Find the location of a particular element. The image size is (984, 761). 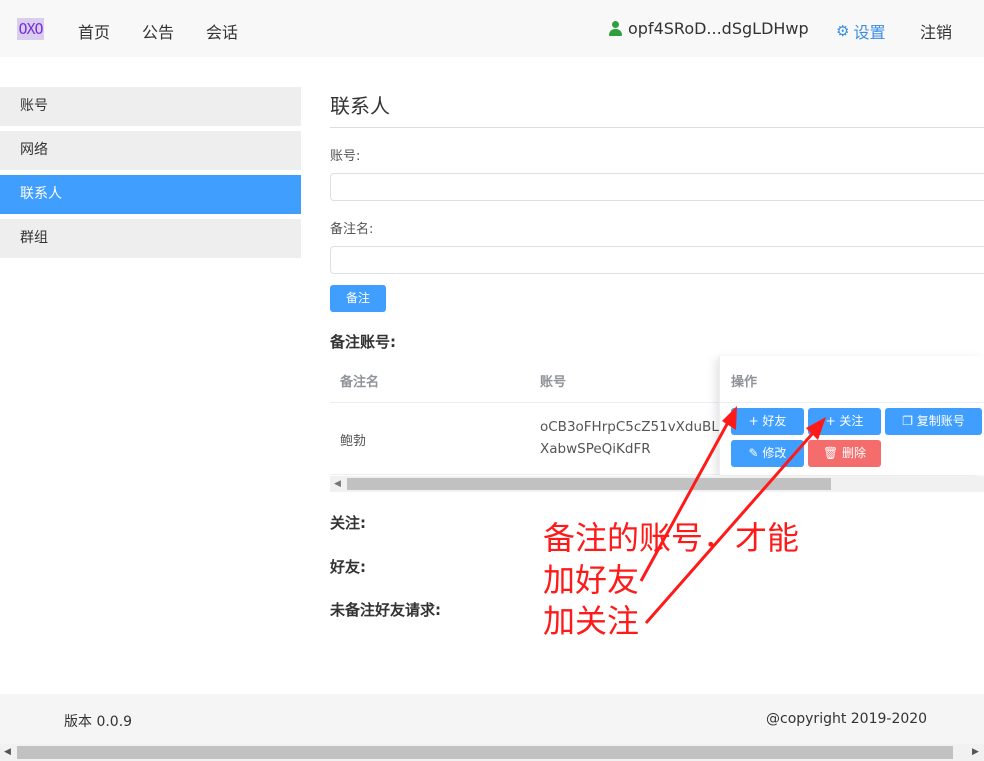

annotation-arrows is located at coordinates (732, 515).